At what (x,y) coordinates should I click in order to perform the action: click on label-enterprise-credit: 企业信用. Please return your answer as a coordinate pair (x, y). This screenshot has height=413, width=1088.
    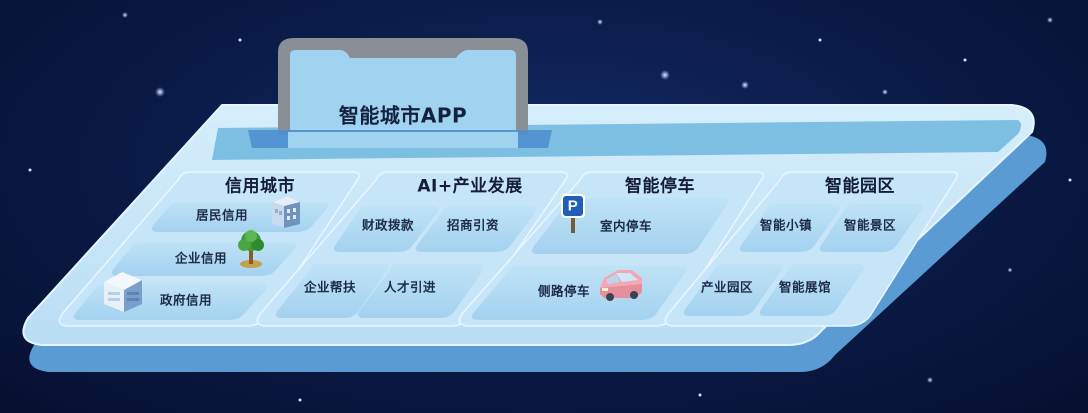
    Looking at the image, I should click on (201, 258).